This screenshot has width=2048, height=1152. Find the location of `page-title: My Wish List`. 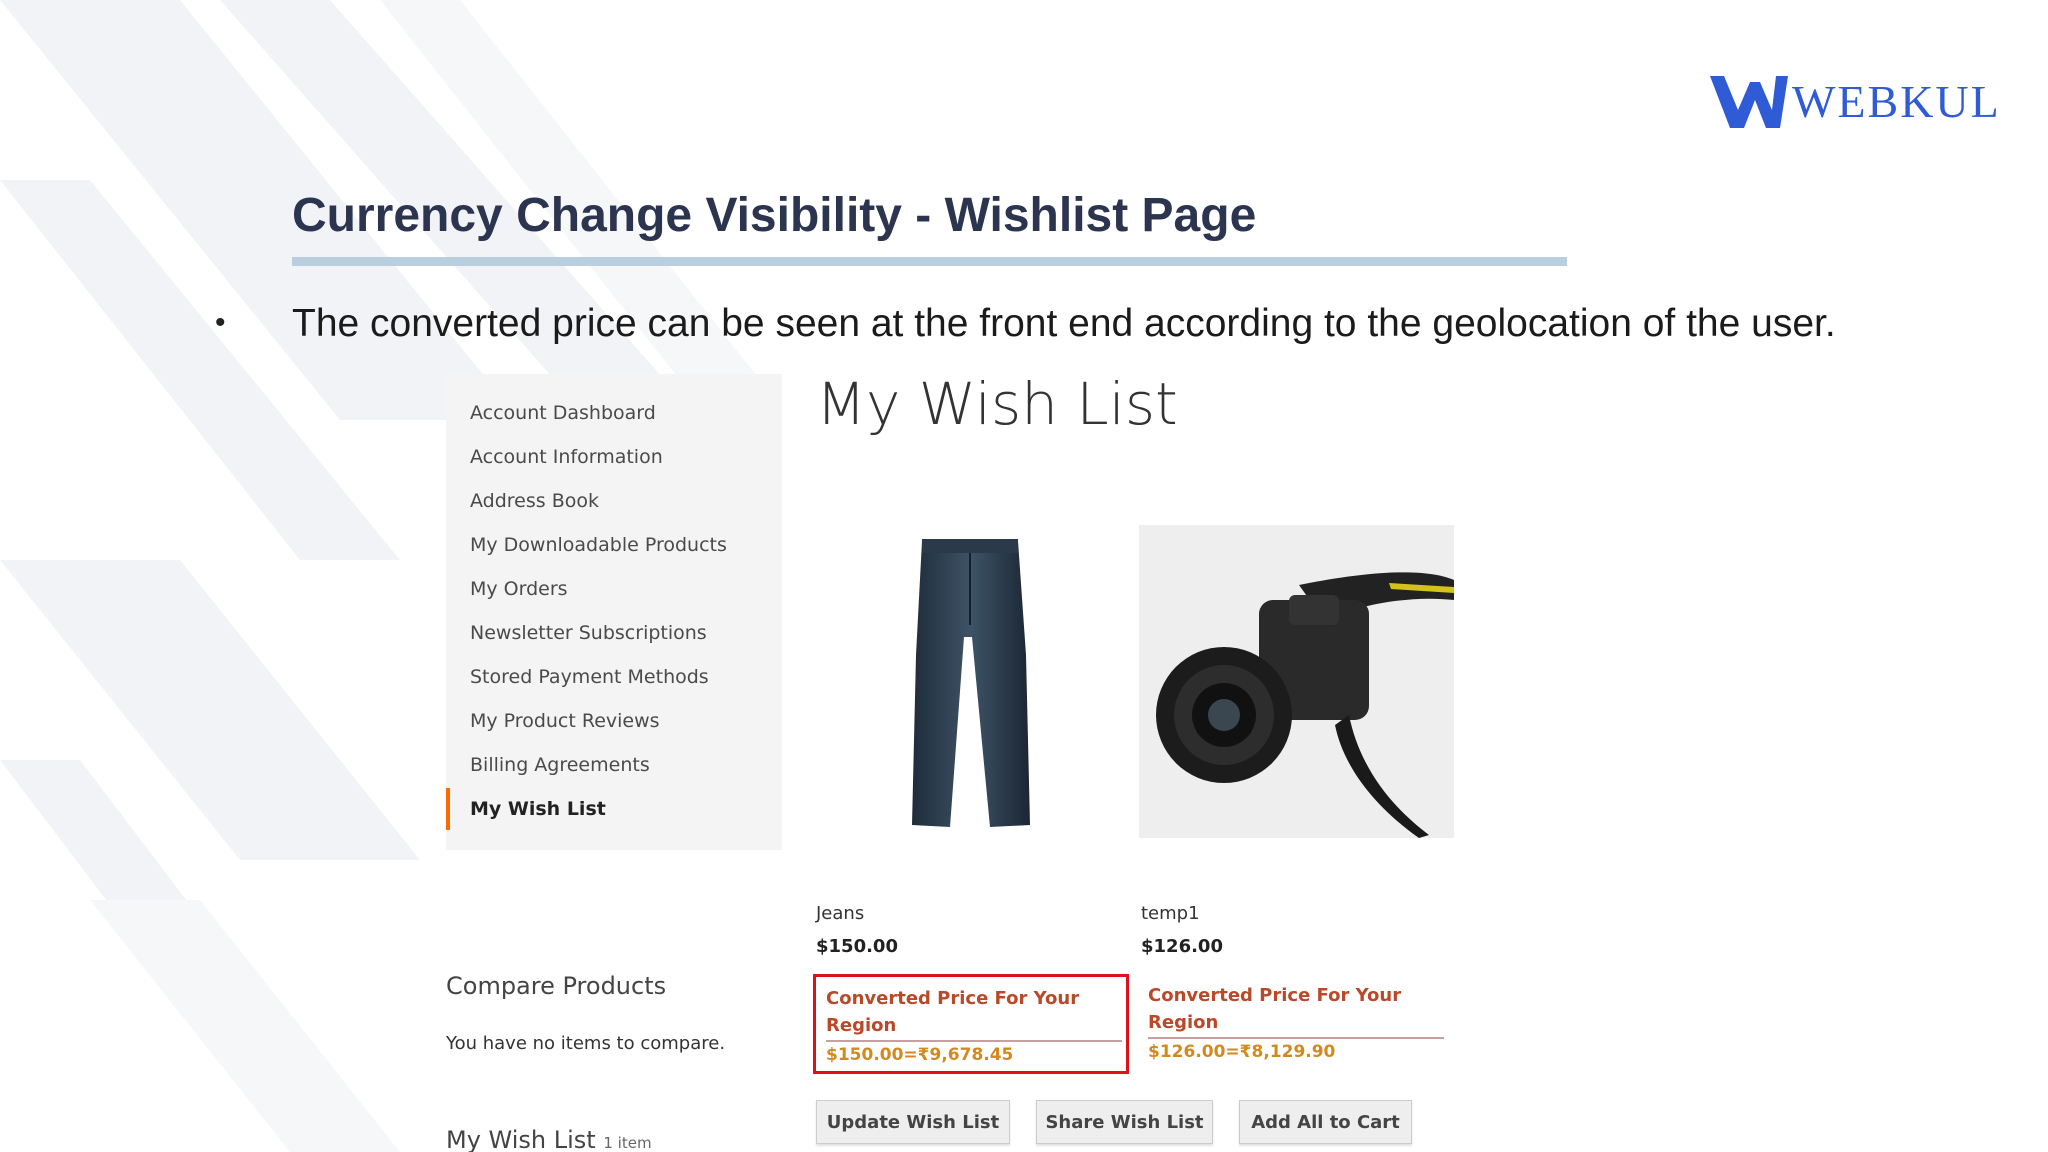

page-title: My Wish List is located at coordinates (997, 404).